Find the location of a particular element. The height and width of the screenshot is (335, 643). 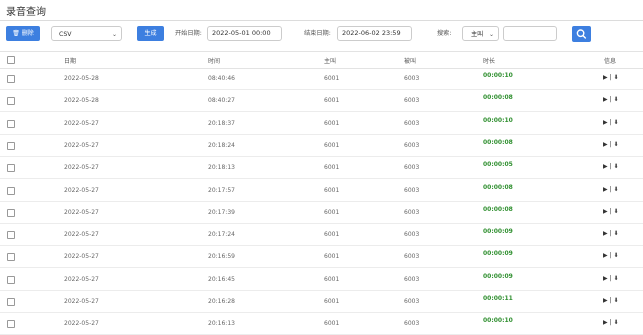

generate-button: 生成 is located at coordinates (150, 33).